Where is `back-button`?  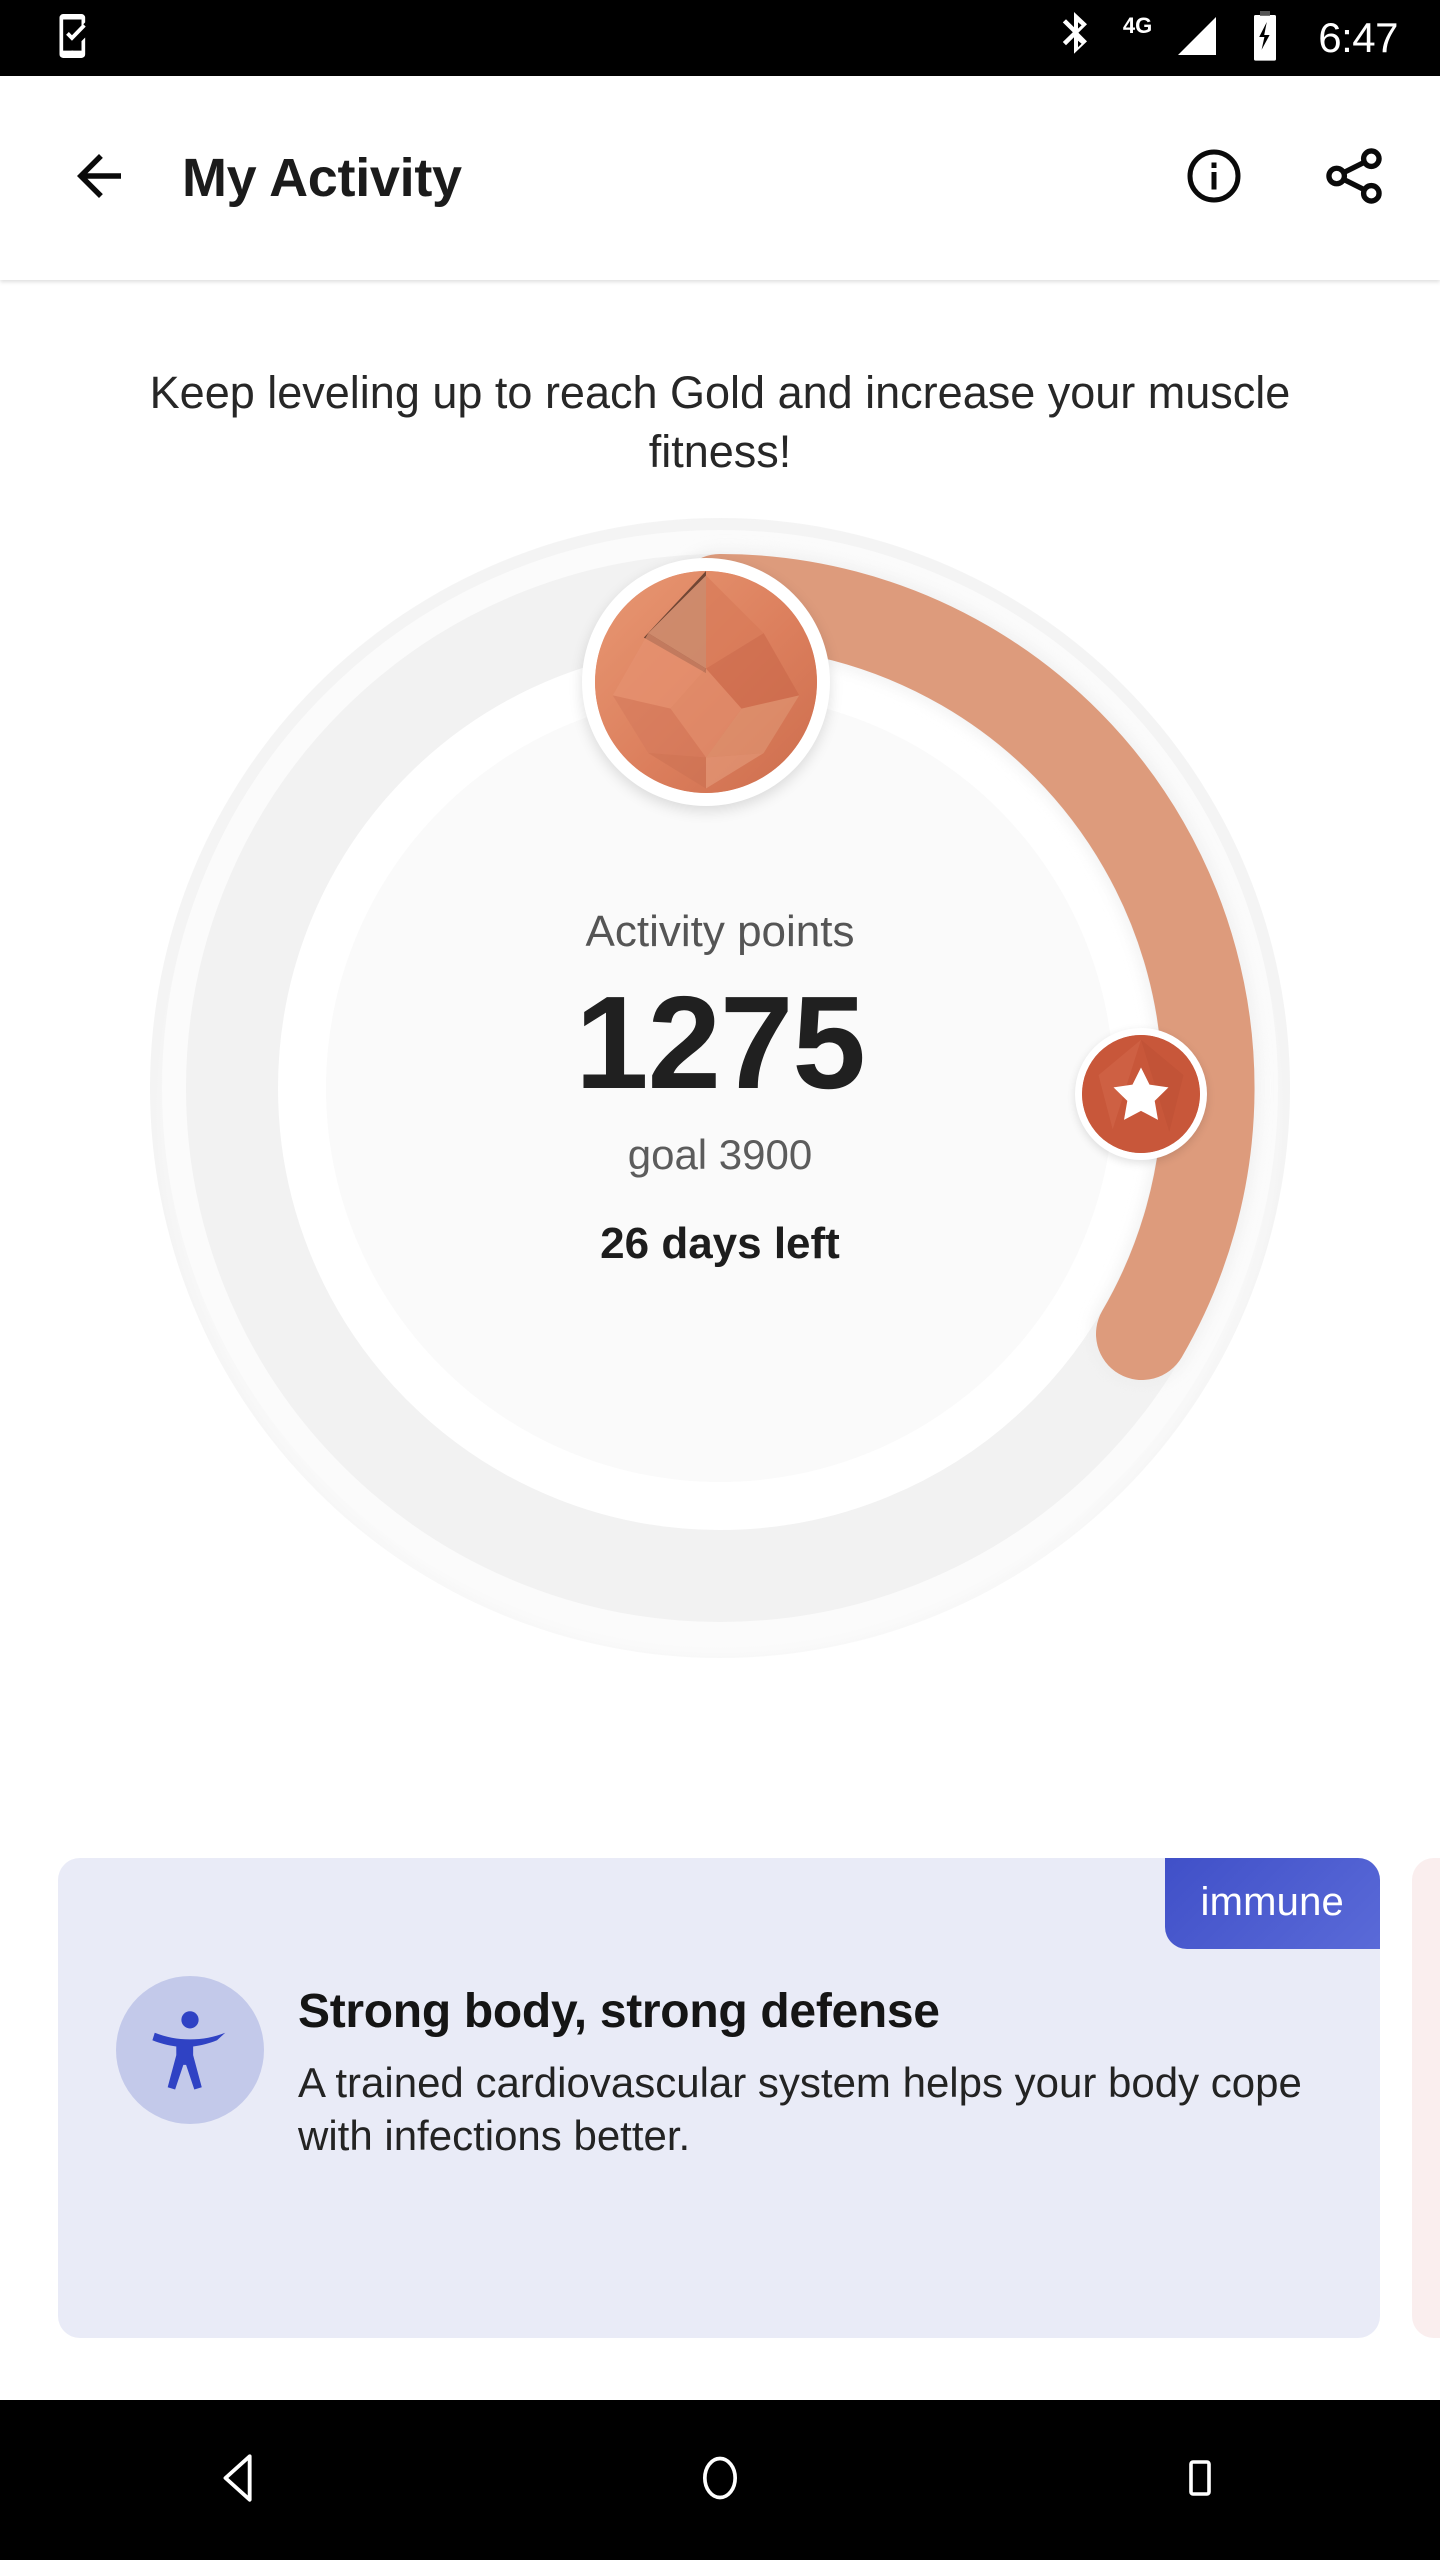
back-button is located at coordinates (99, 178).